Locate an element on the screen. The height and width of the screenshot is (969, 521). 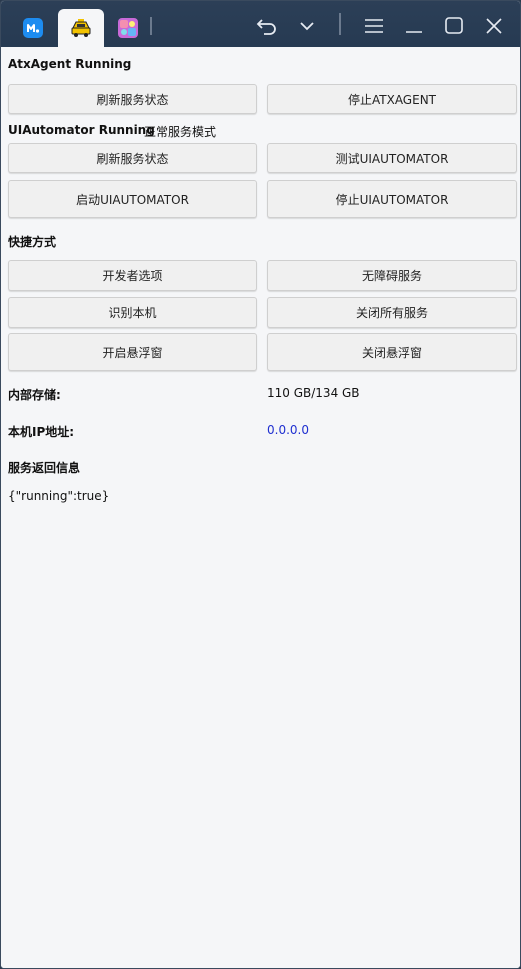
uia-refresh-button: 刷新服务状态 is located at coordinates (132, 158).